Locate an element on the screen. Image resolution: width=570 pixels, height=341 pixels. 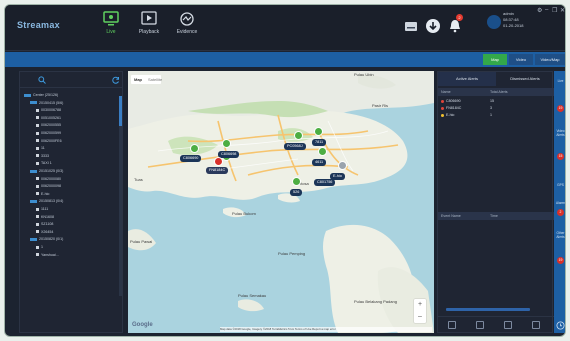
nav-live-button: Live is located at coordinates (111, 29).